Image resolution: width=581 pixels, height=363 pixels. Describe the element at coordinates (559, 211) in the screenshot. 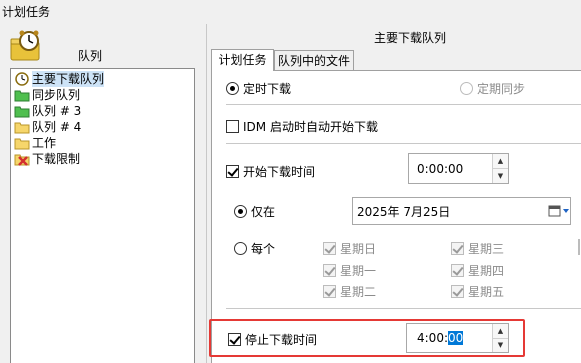

I see `calendar-dropdown-icon` at that location.